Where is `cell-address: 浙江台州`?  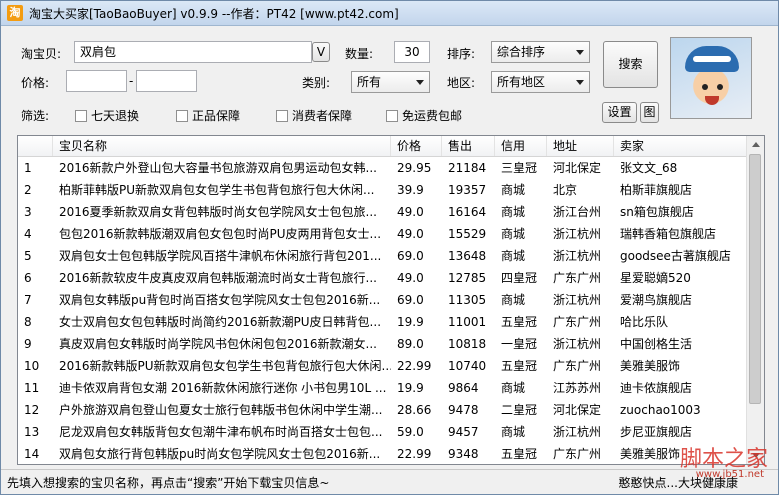 cell-address: 浙江台州 is located at coordinates (577, 212).